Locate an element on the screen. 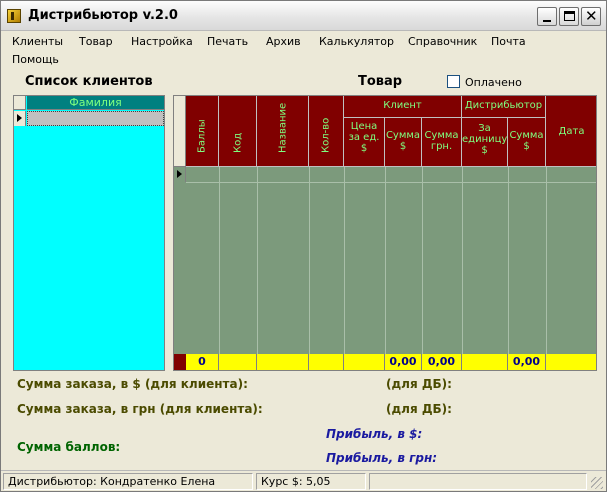 This screenshot has height=492, width=607. menu-bar-row-2: Помощь is located at coordinates (32, 58).